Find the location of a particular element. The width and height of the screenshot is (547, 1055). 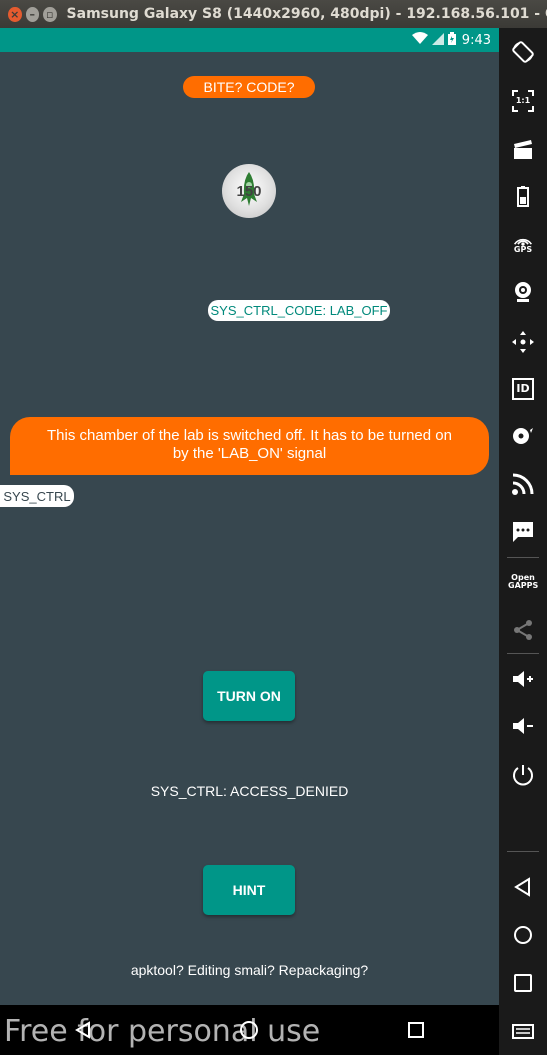

footer-question: apktool? Editing smali? Repackaging? is located at coordinates (249, 970).